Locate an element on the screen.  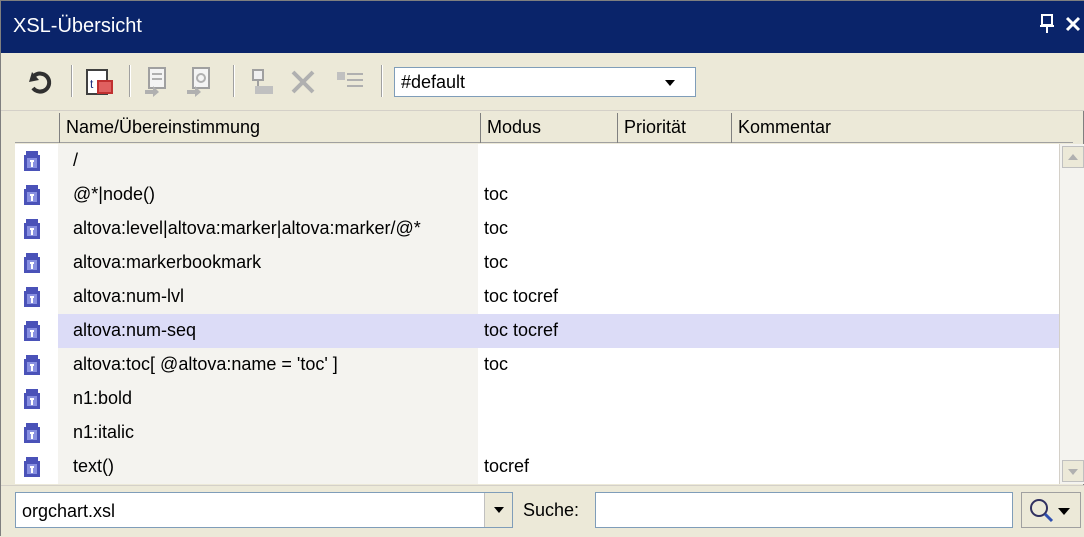
table-row: altova:toc[ @altova:name = 'toc' ] toc is located at coordinates (537, 365).